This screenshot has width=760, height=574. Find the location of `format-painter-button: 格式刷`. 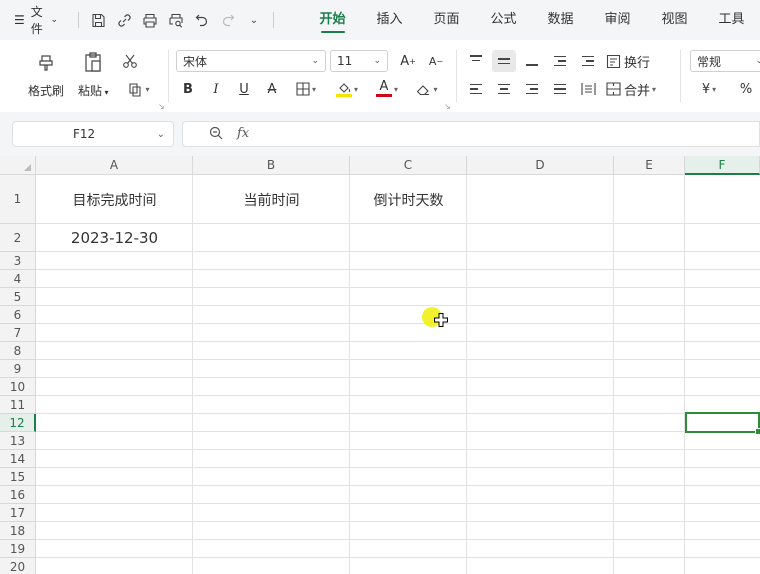

format-painter-button: 格式刷 is located at coordinates (46, 74).